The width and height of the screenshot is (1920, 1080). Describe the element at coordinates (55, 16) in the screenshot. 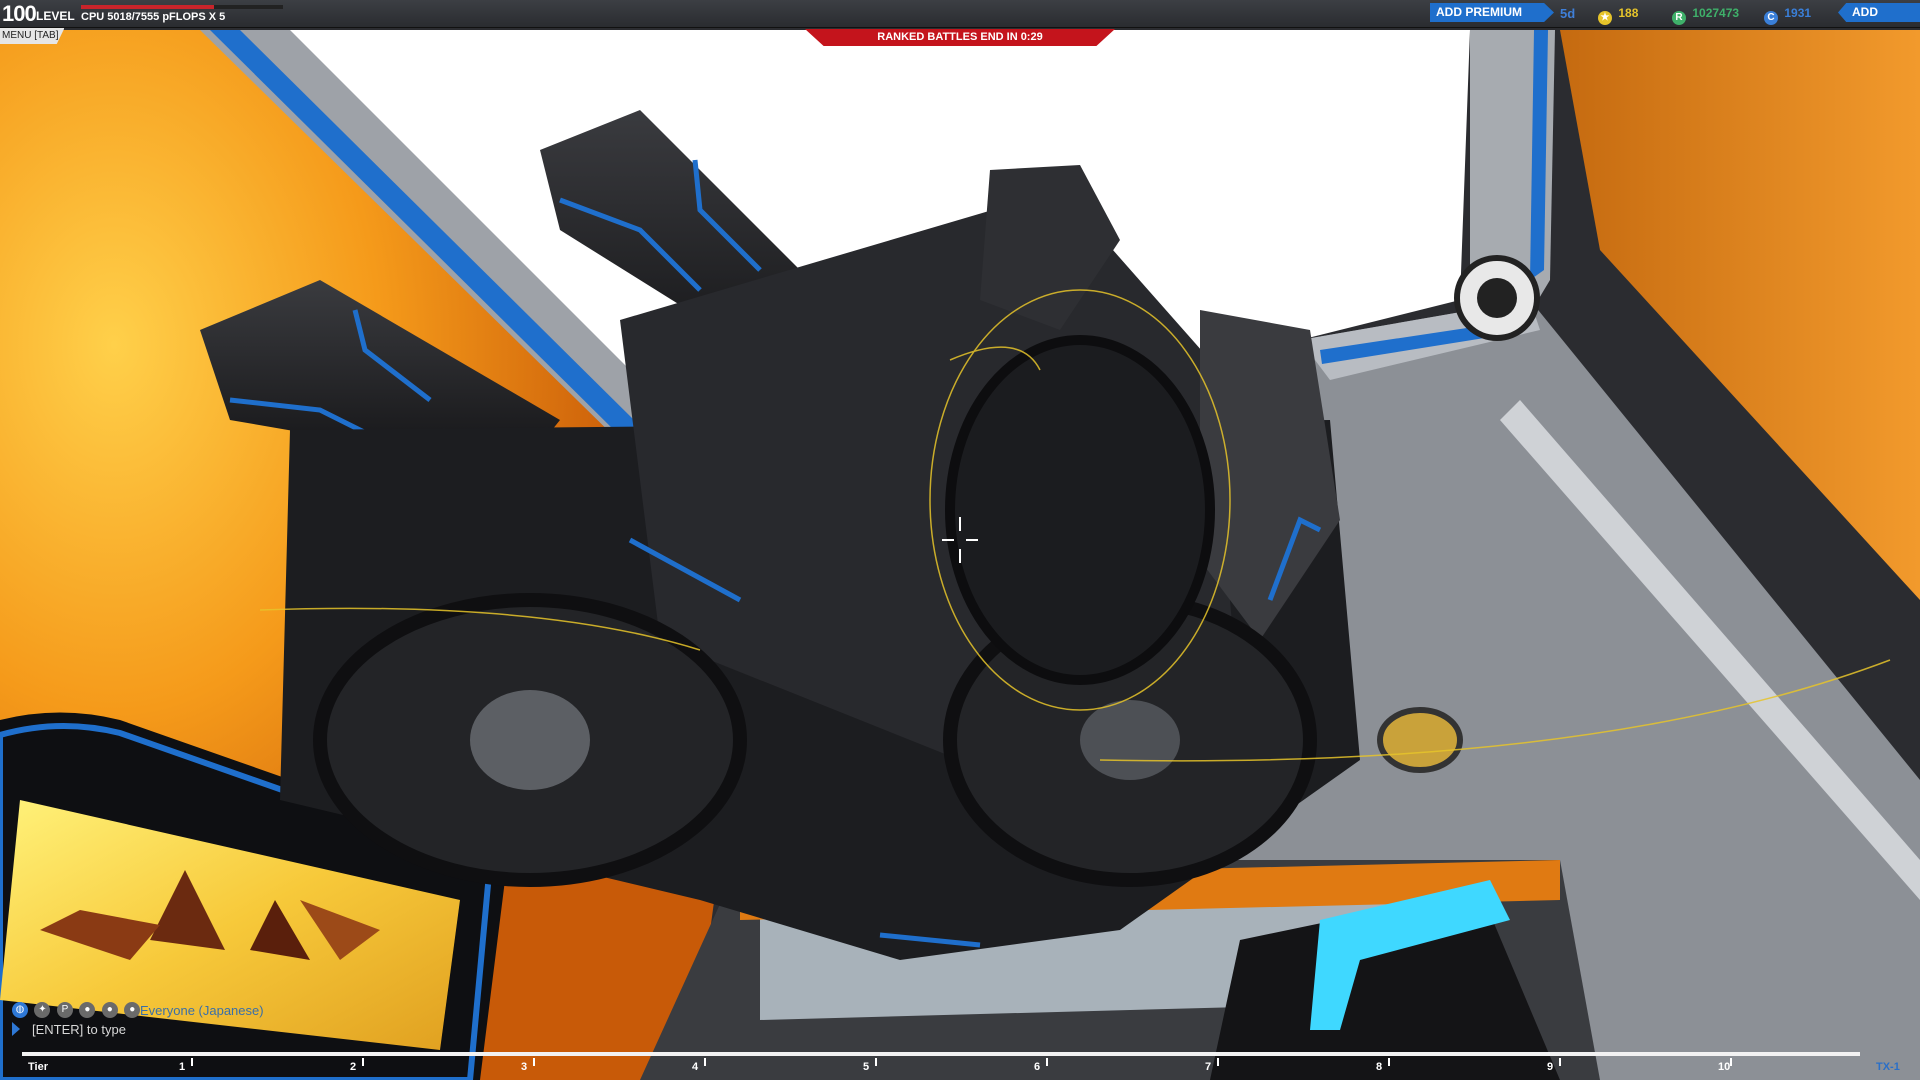

I see `level-label: LEVEL` at that location.